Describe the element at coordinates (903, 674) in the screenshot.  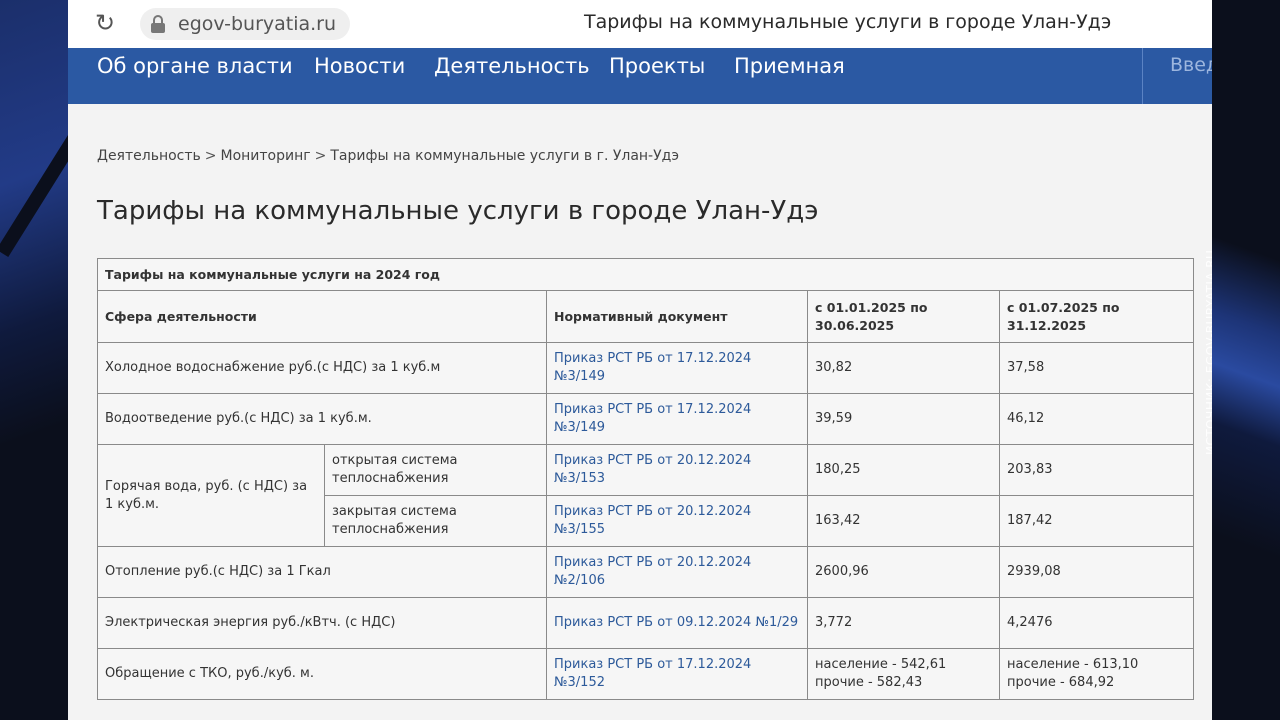
I see `cell-value: население - 542,61 прочие - 582,43` at that location.